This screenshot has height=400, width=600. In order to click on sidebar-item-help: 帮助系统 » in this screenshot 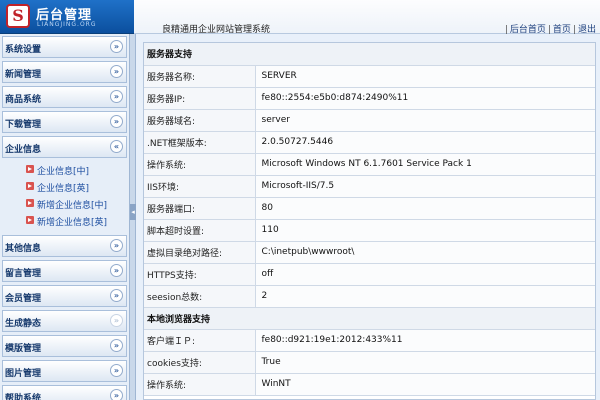, I will do `click(64, 392)`.